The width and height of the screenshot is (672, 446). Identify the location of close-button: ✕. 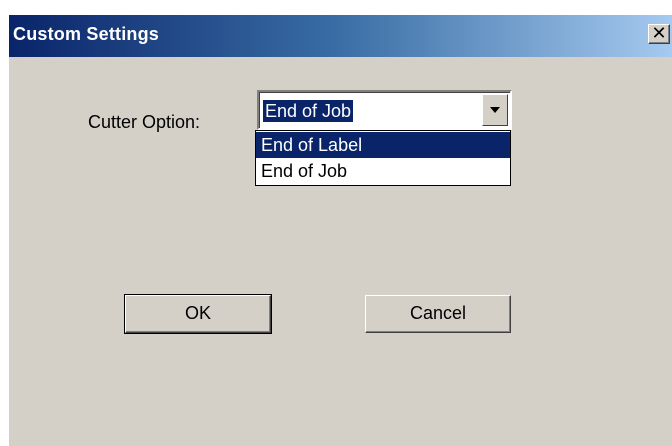
(659, 34).